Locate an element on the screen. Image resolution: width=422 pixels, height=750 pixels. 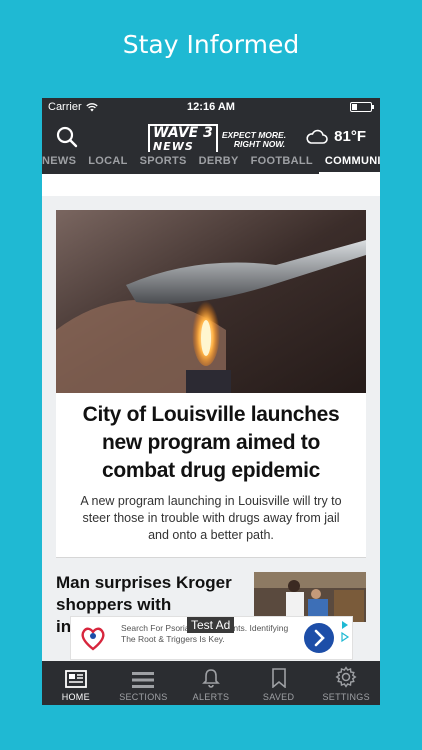
test-ad-label: Test Ad is located at coordinates (211, 625).